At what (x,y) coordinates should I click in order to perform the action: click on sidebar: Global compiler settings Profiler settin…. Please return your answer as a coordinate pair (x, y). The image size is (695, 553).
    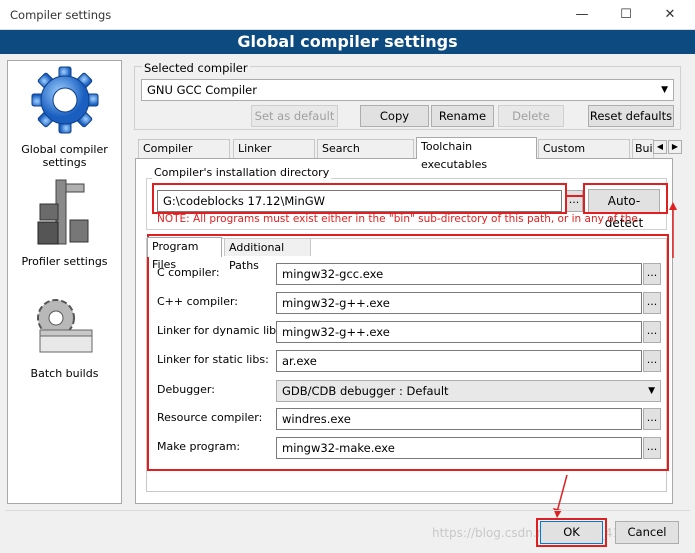
    Looking at the image, I should click on (64, 282).